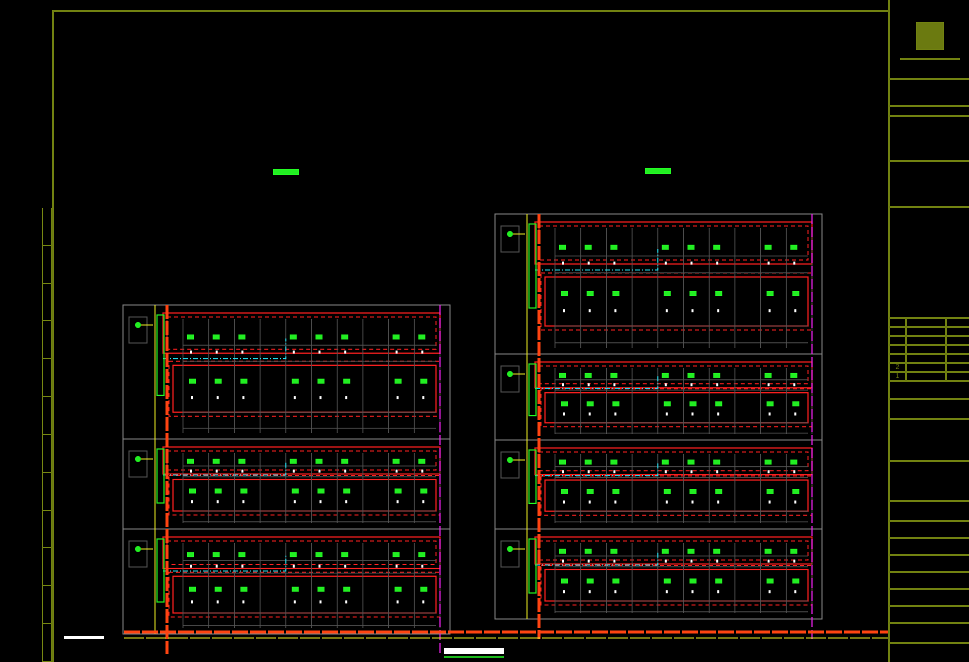 This screenshot has height=662, width=969. I want to click on logo-icon, so click(930, 36).